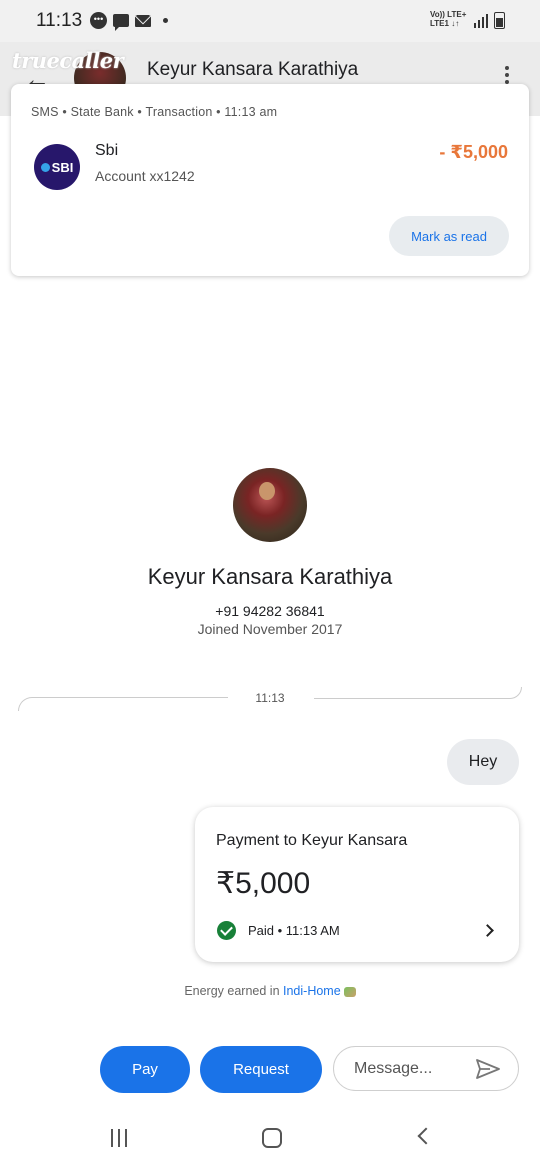 The width and height of the screenshot is (540, 1170). Describe the element at coordinates (270, 611) in the screenshot. I see `profile-phone: +91 94282 36841` at that location.